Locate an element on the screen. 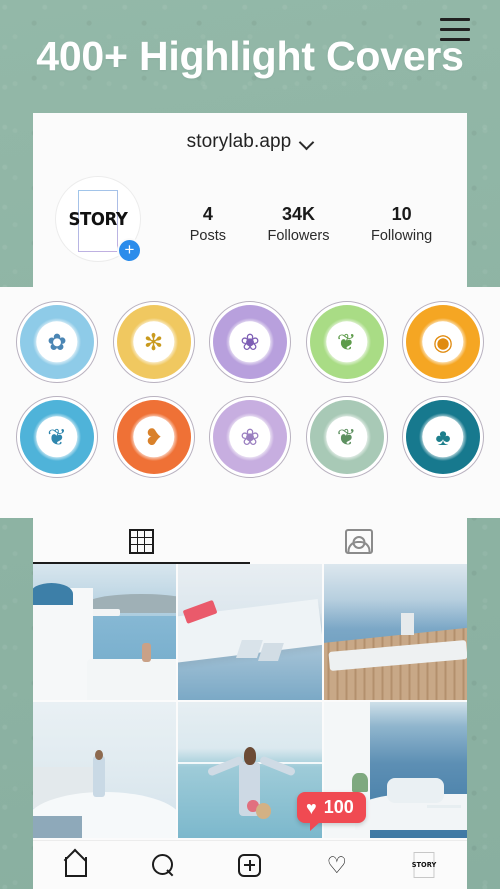 This screenshot has width=500, height=889. highlight-cover-autumn-leaf: ❥ is located at coordinates (153, 437).